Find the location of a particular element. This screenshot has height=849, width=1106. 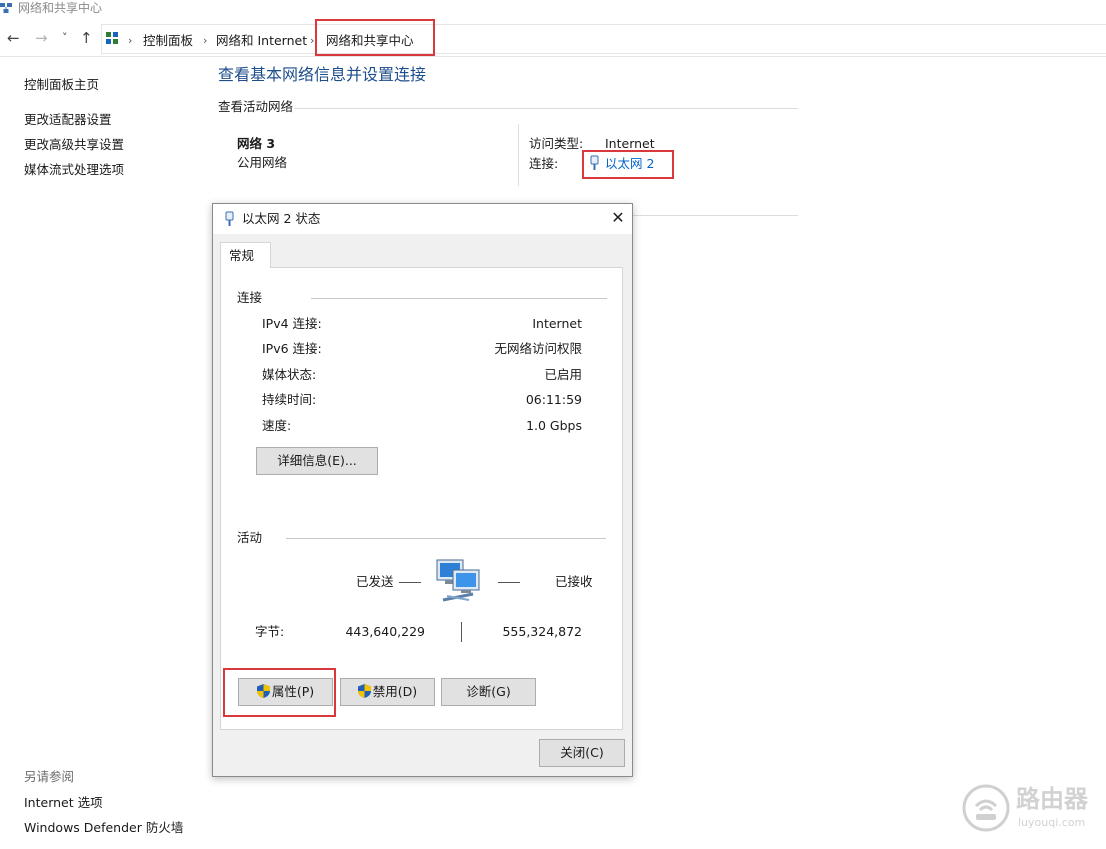

window-title: 网络和共享中心 is located at coordinates (60, 8).